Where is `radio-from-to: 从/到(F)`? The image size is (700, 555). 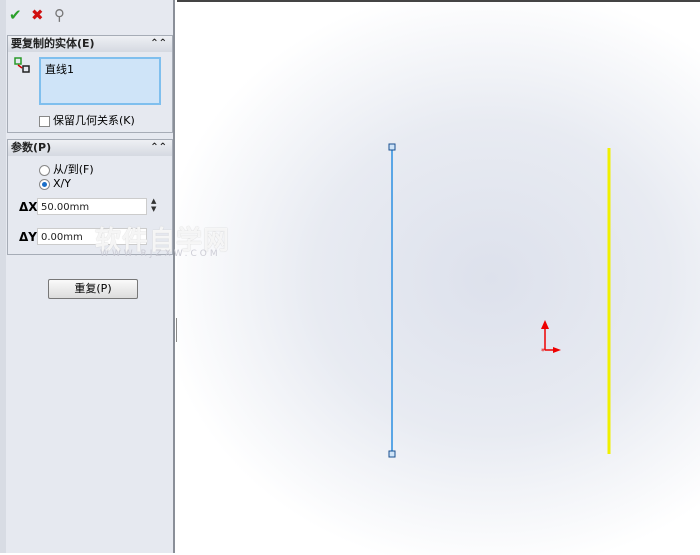
radio-from-to: 从/到(F) is located at coordinates (66, 169).